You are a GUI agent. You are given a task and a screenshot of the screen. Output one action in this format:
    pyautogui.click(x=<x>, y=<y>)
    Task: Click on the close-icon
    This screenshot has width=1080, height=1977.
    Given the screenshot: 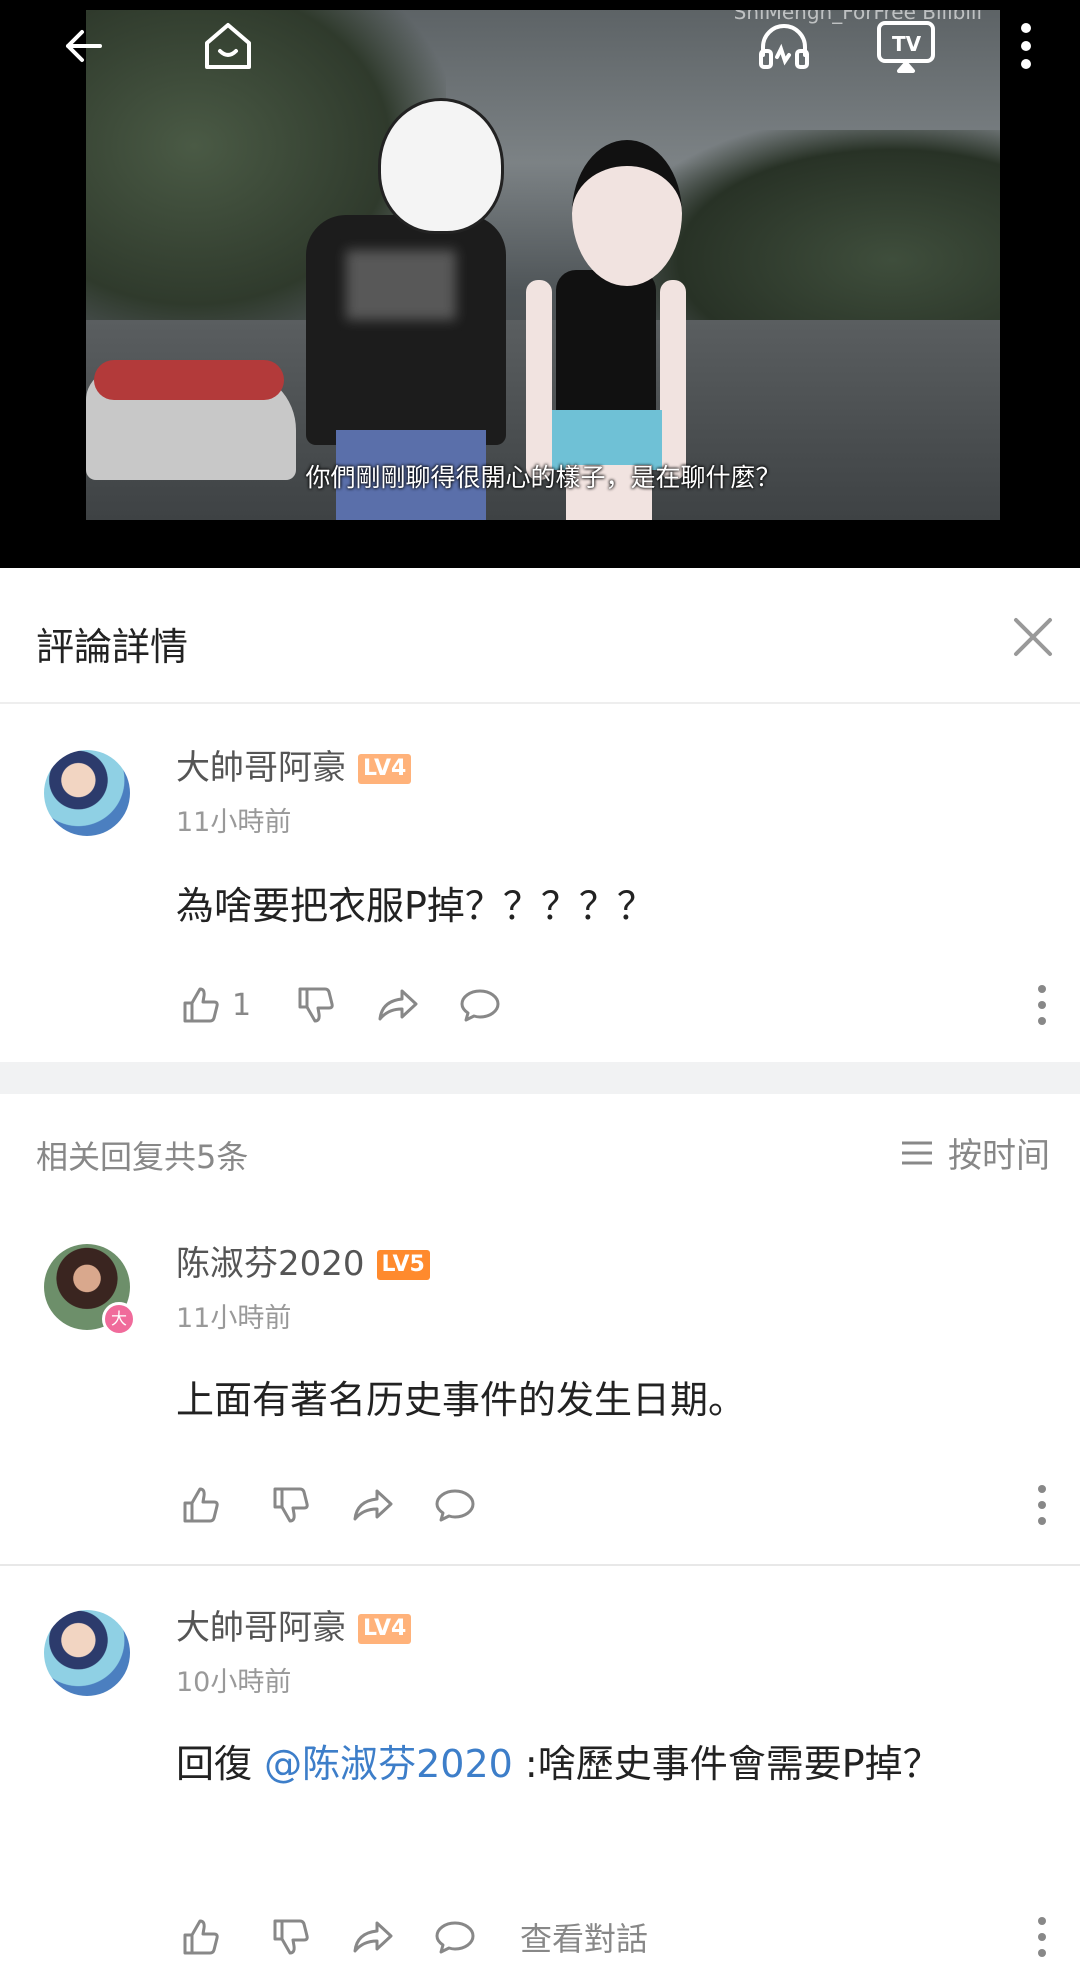 What is the action you would take?
    pyautogui.click(x=1033, y=637)
    